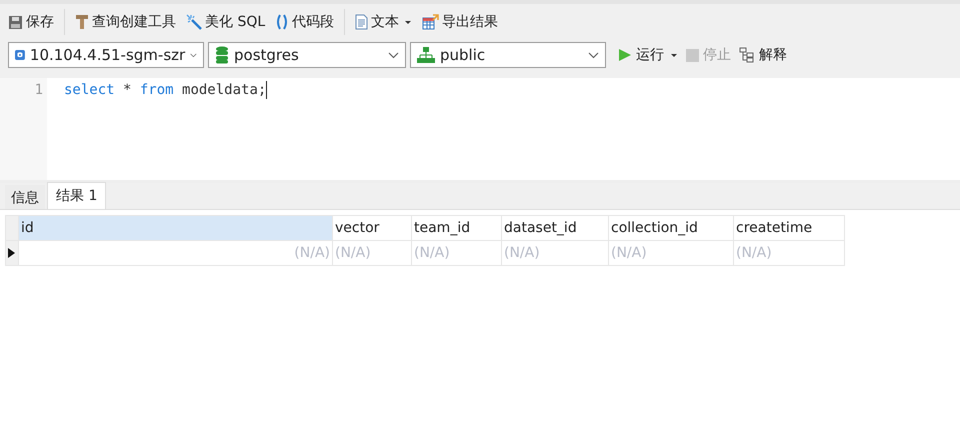 Image resolution: width=960 pixels, height=421 pixels. I want to click on toolbar-button: 解释, so click(763, 55).